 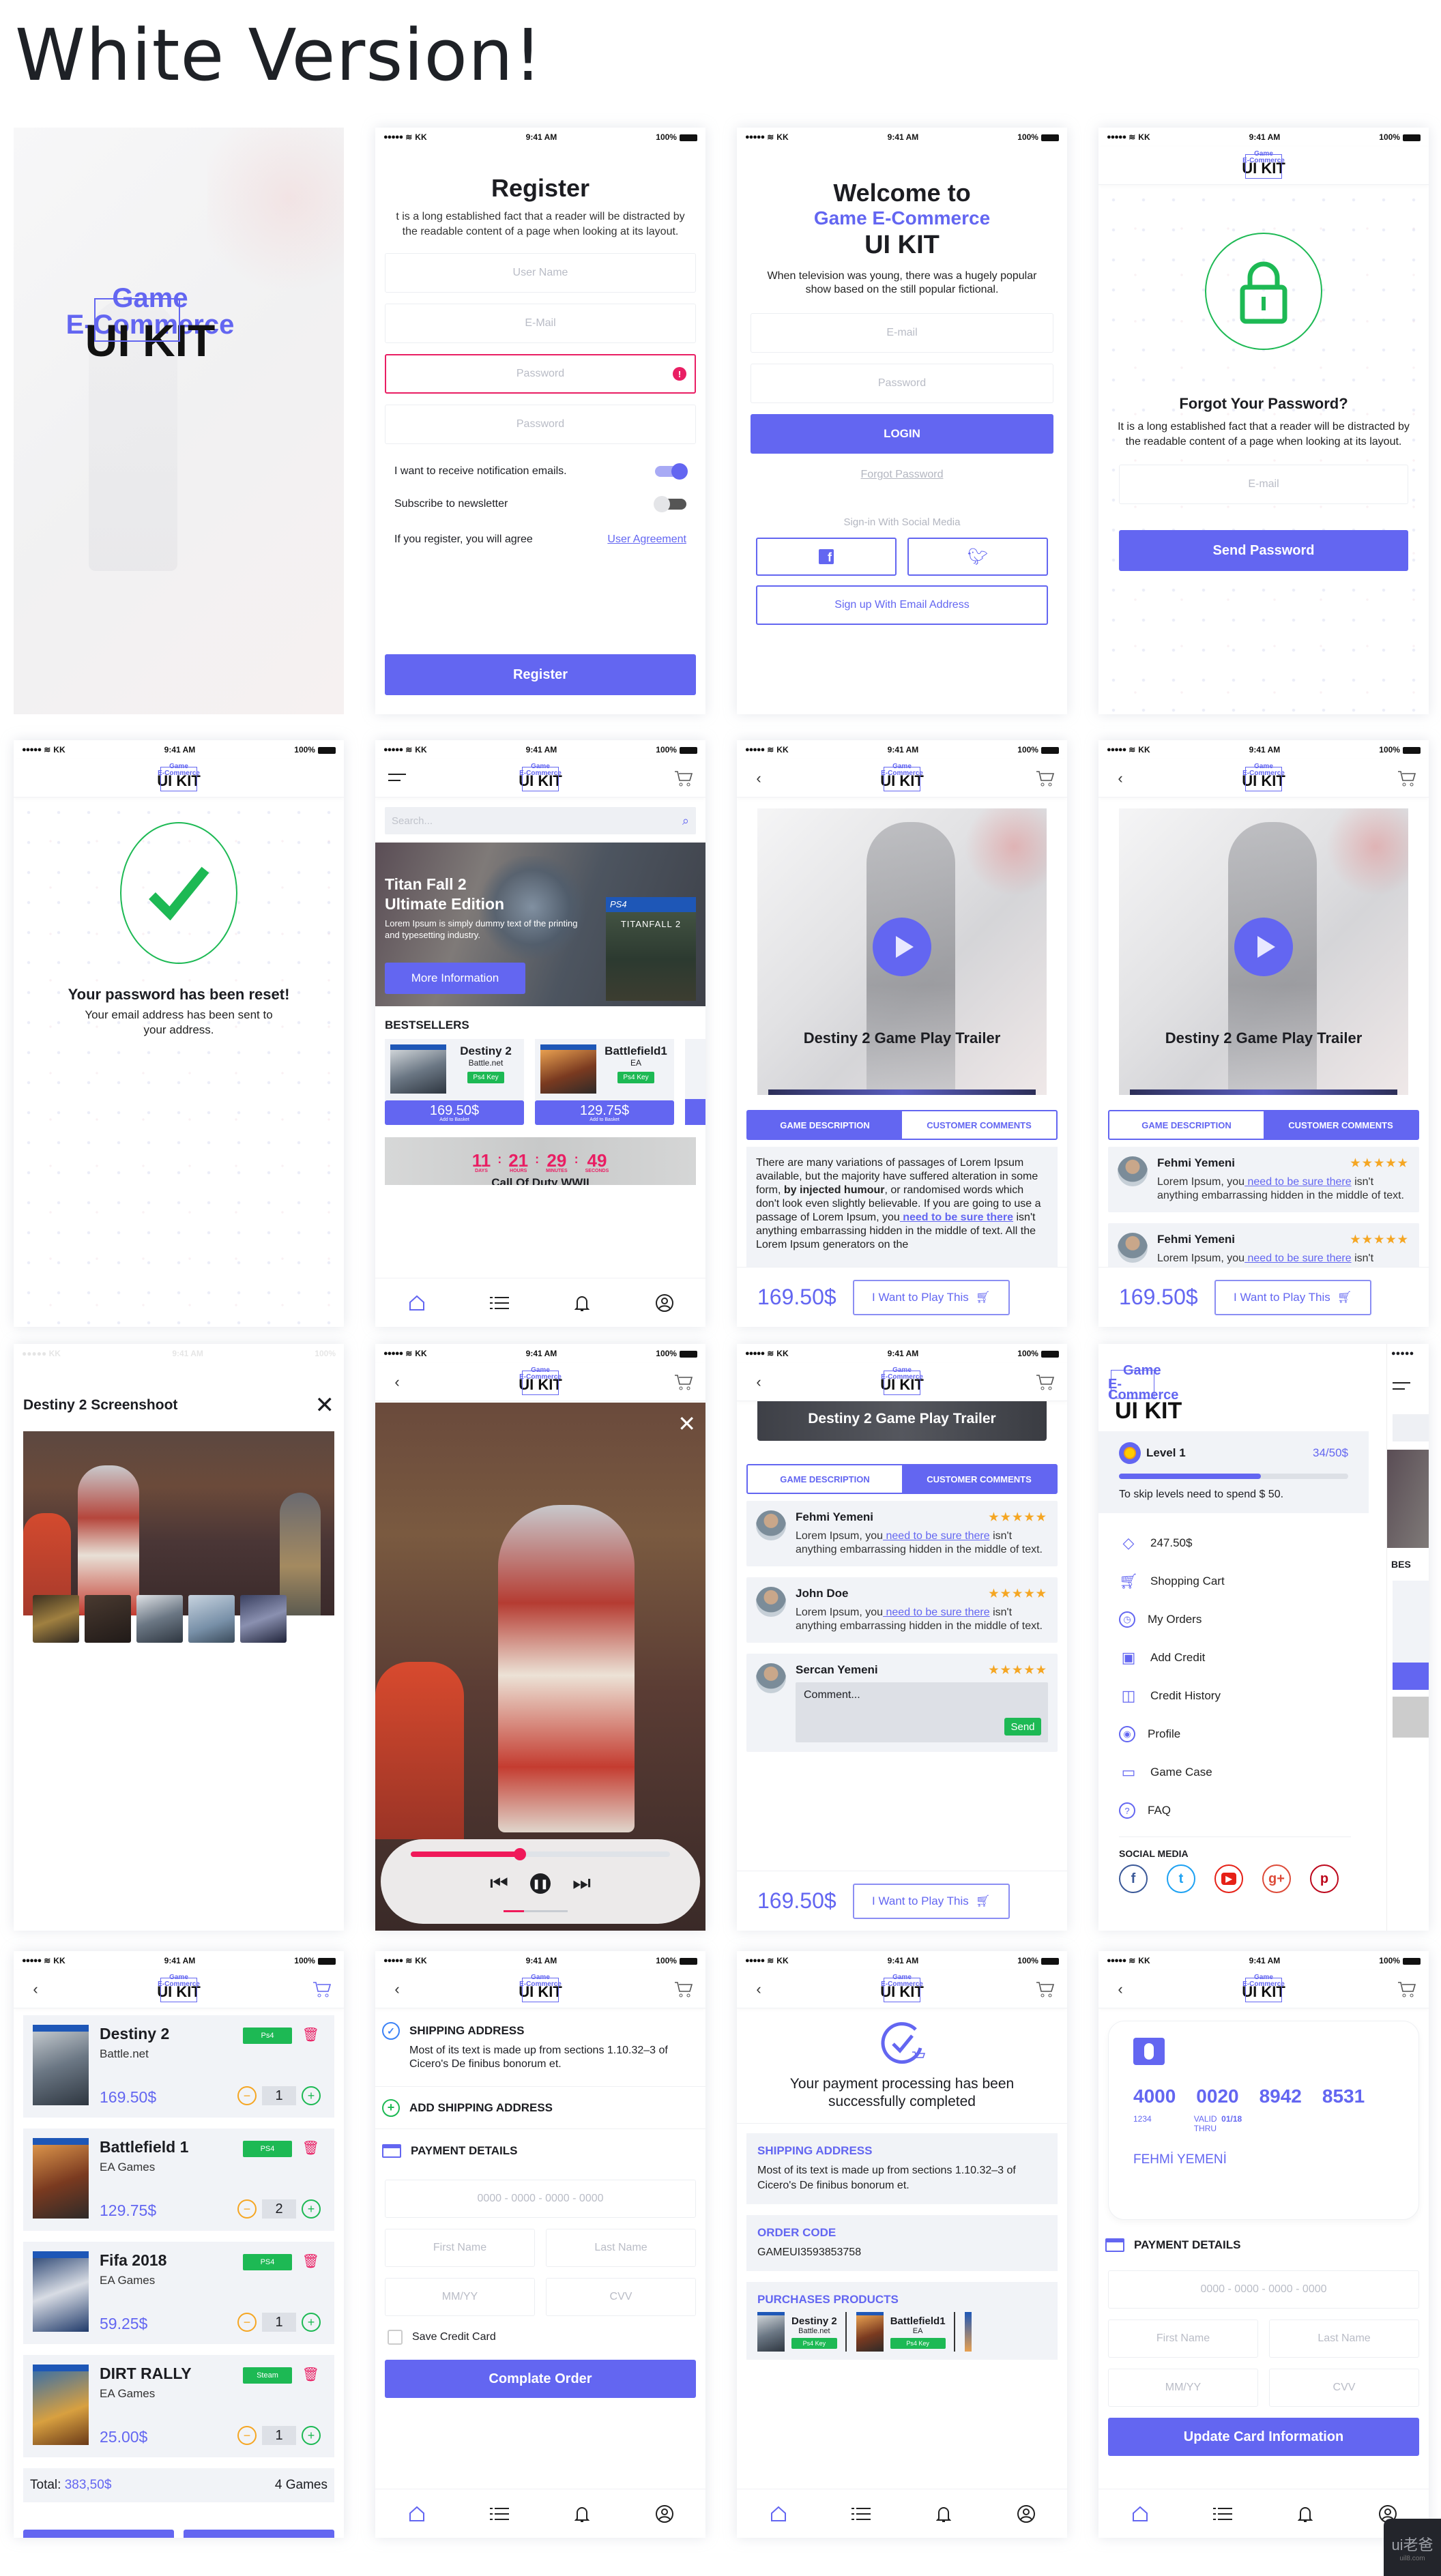 I want to click on youtube-icon: ▶, so click(x=1228, y=1878).